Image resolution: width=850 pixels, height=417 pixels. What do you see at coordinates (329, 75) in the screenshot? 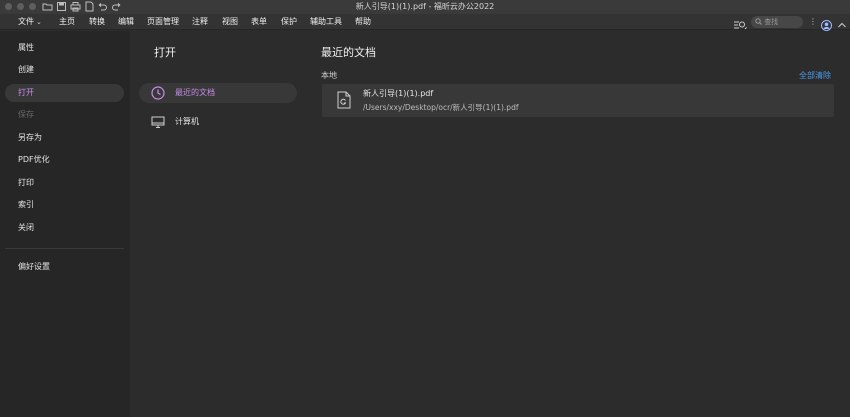
I see `local-section-label: 本地` at bounding box center [329, 75].